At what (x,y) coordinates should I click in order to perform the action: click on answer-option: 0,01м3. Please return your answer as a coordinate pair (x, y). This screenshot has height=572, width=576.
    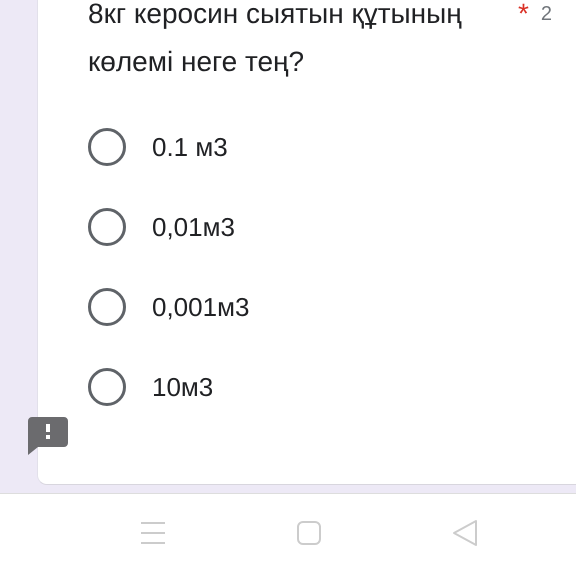
    Looking at the image, I should click on (161, 227).